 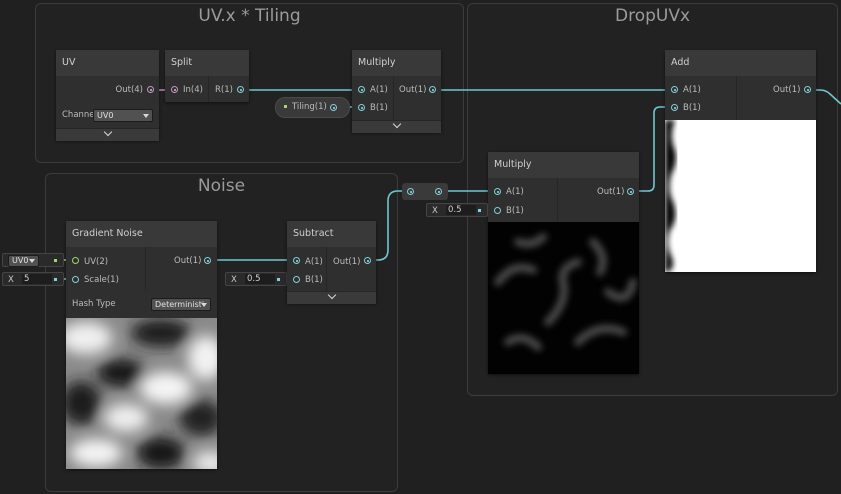 What do you see at coordinates (479, 210) in the screenshot?
I see `multiply-mid-b-connector` at bounding box center [479, 210].